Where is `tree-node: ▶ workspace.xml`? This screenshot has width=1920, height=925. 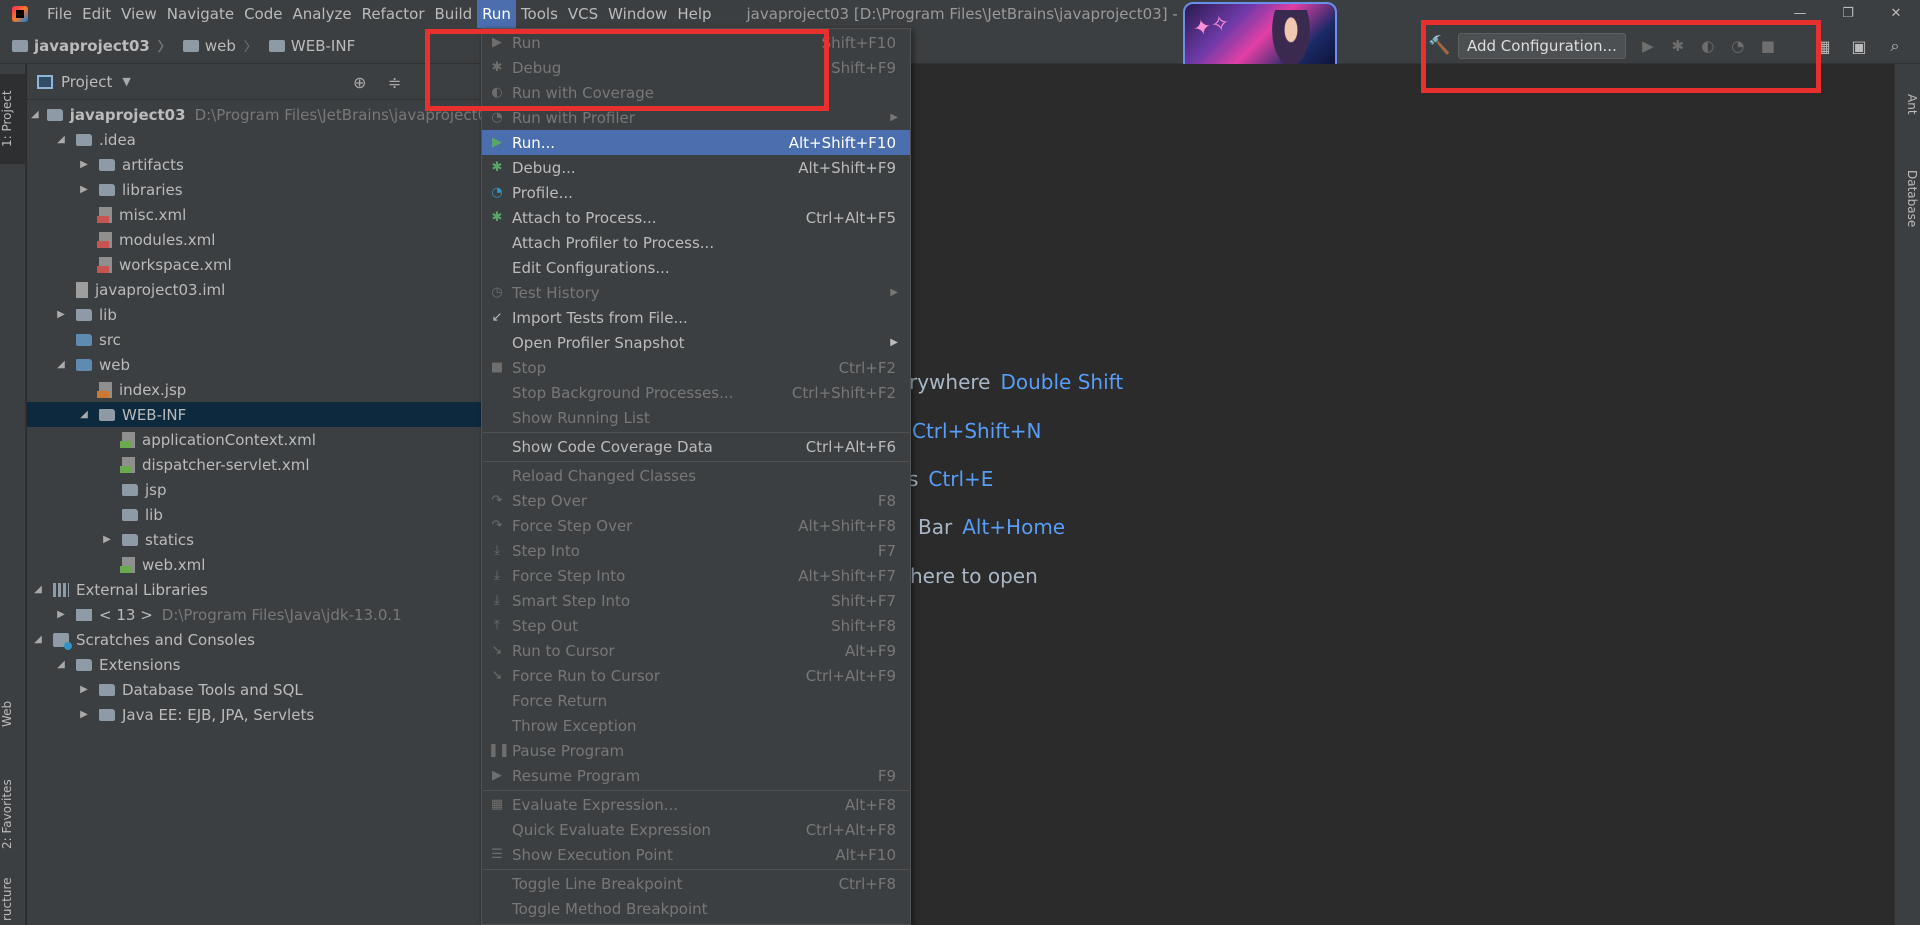
tree-node: ▶ workspace.xml is located at coordinates (254, 264).